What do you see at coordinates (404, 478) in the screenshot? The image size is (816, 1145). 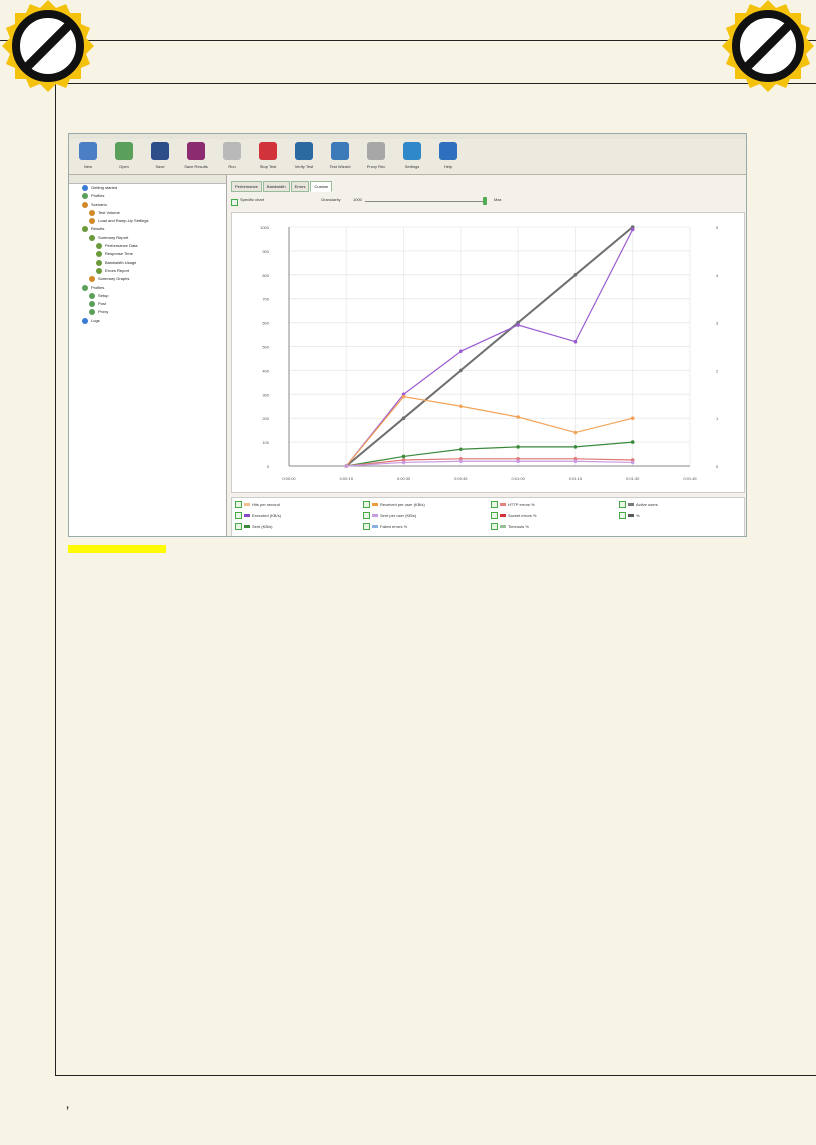 I see `x-tick-label: 0:00:30` at bounding box center [404, 478].